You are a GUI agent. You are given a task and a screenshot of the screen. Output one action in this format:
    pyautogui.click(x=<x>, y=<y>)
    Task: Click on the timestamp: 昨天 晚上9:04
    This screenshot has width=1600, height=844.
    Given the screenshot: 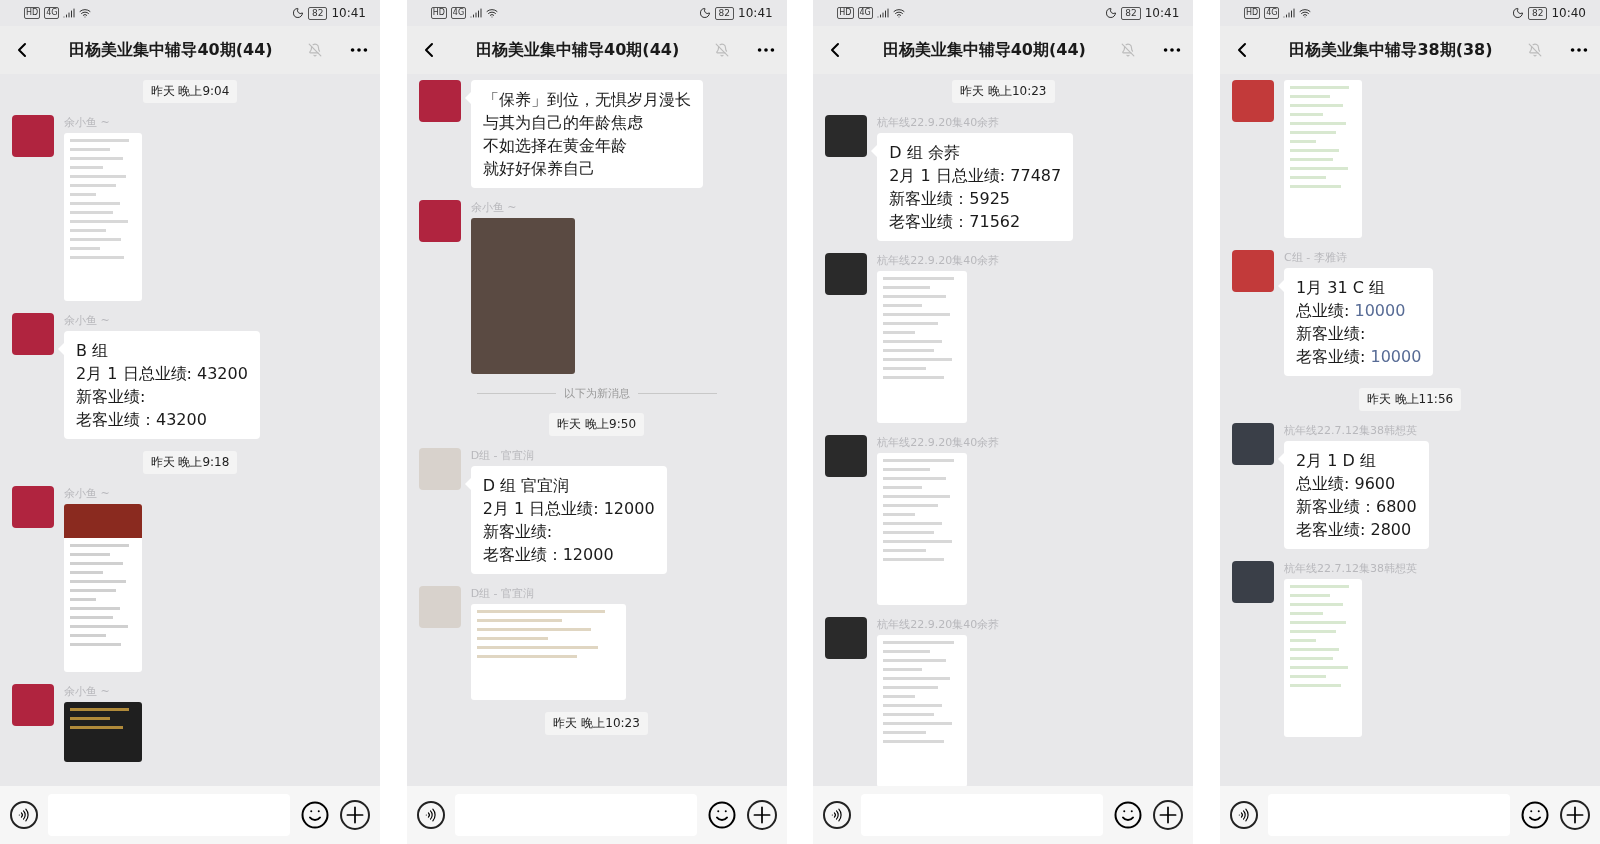 What is the action you would take?
    pyautogui.click(x=190, y=91)
    